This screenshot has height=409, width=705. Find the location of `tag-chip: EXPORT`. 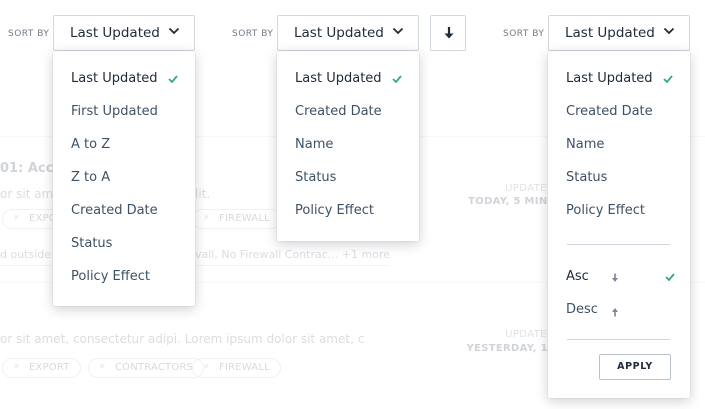

tag-chip: EXPORT is located at coordinates (41, 368).